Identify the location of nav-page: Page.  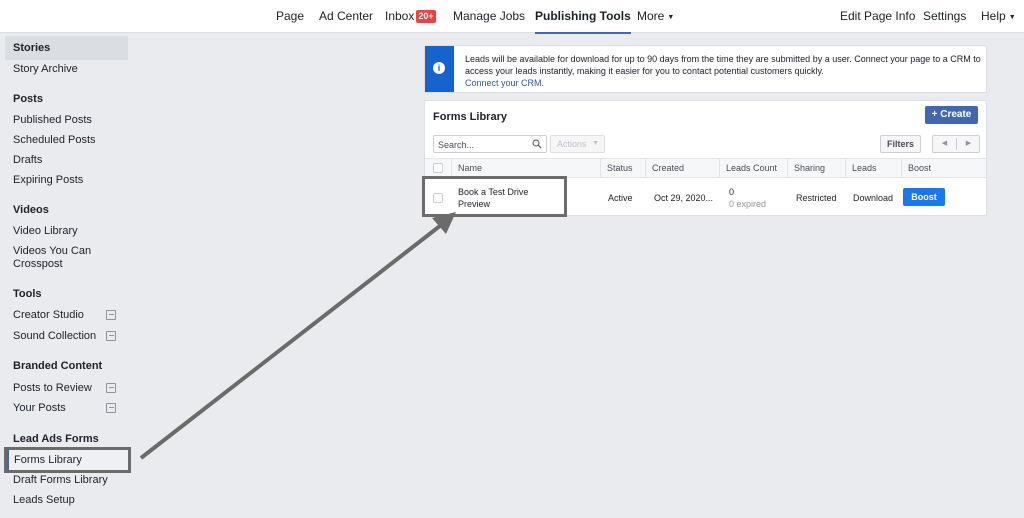
(290, 16).